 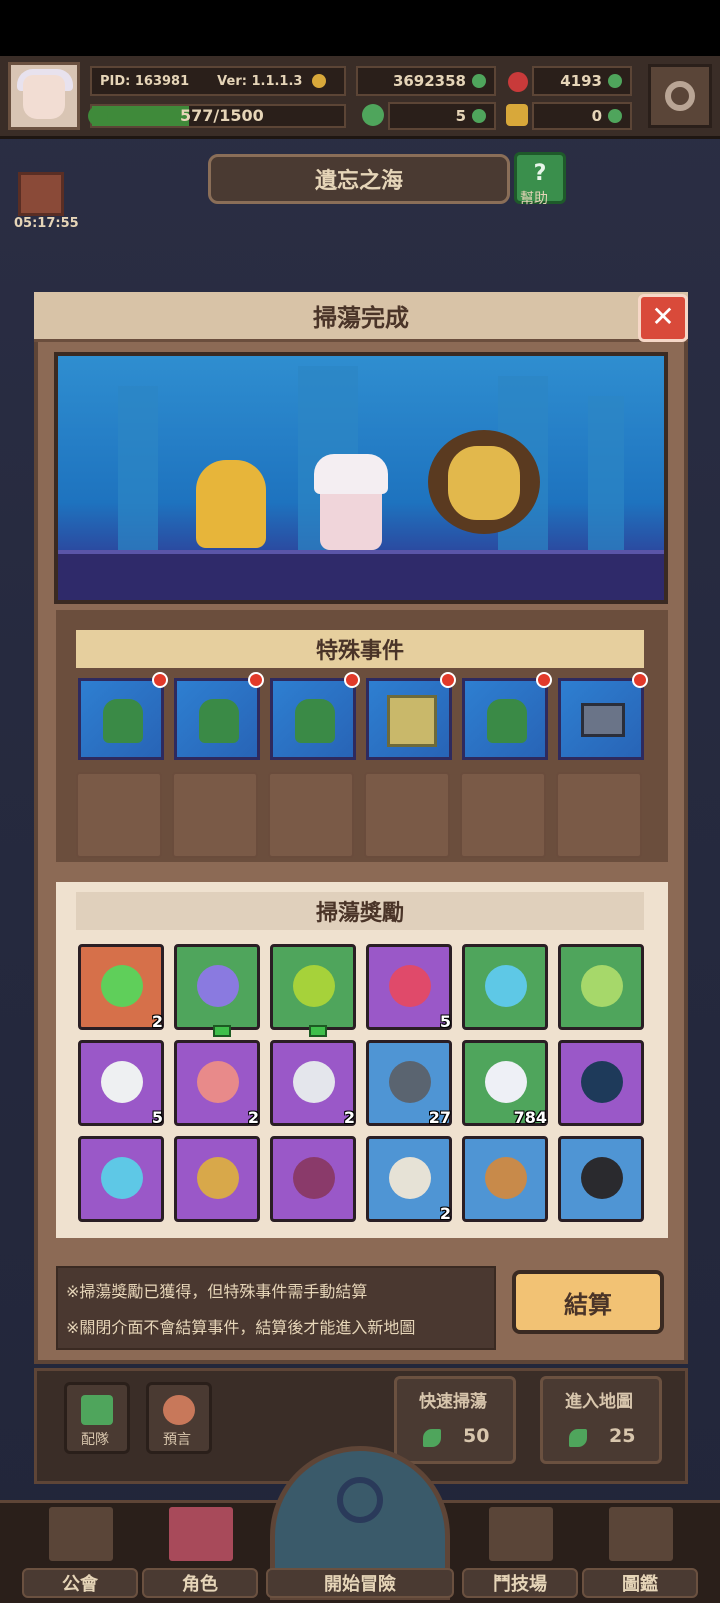 I want to click on guild-icon, so click(x=81, y=1534).